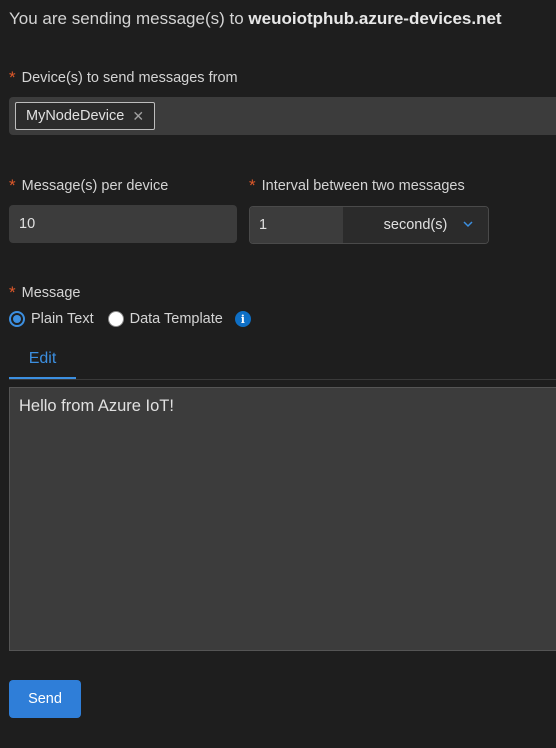 This screenshot has height=748, width=556. I want to click on messages-per-device-label: * Message(s) per device, so click(88, 185).